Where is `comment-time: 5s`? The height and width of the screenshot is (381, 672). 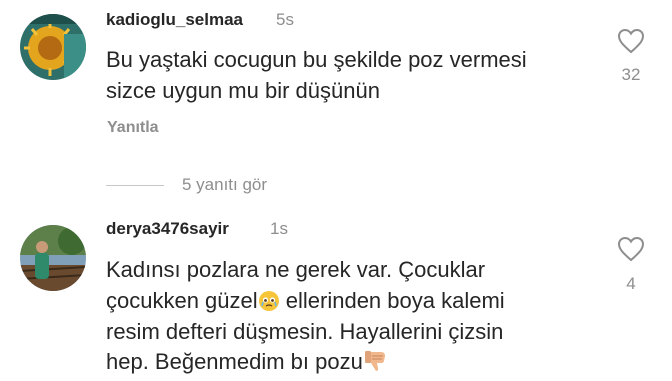 comment-time: 5s is located at coordinates (285, 19).